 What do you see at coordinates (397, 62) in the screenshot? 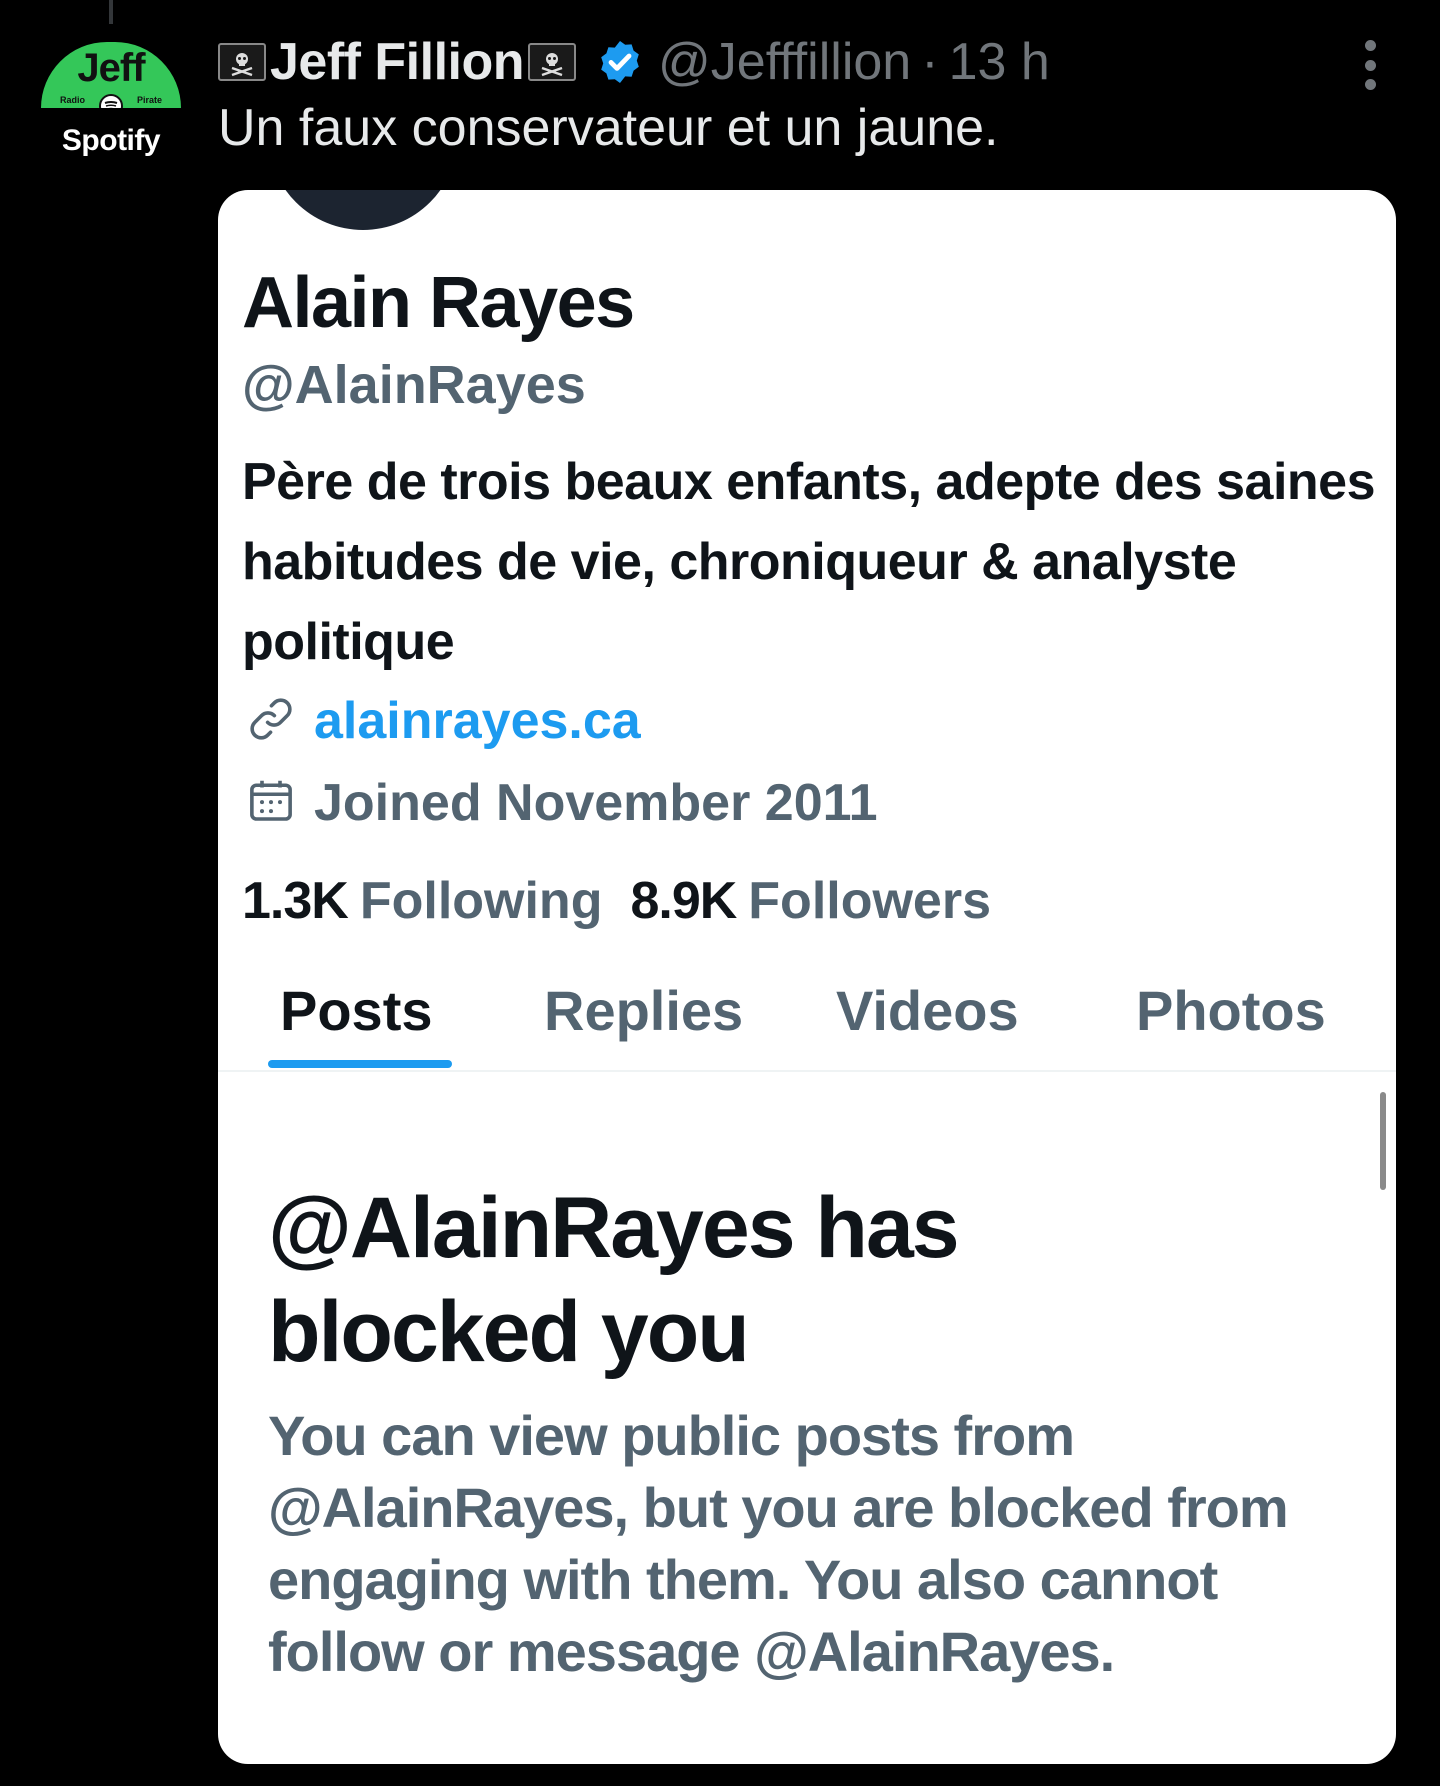
I see `author-name: Jeff Fillion` at bounding box center [397, 62].